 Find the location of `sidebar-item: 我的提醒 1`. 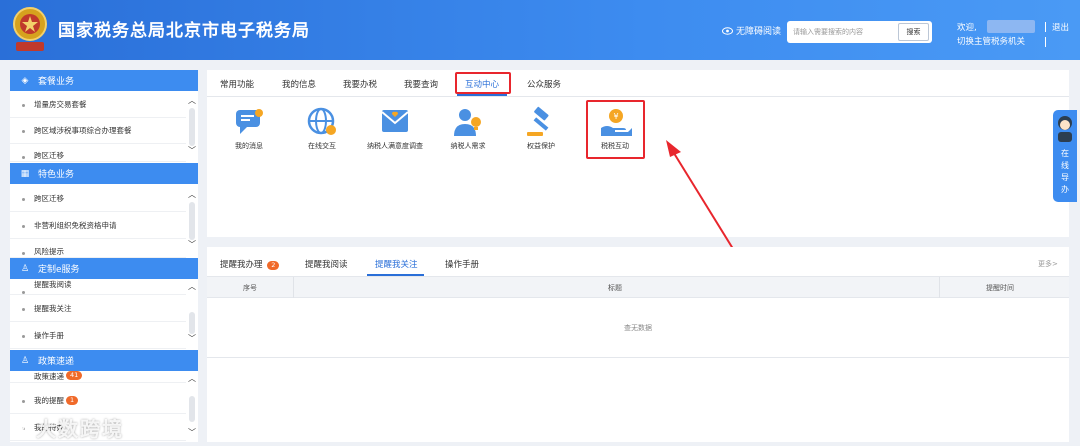

sidebar-item: 我的提醒 1 is located at coordinates (98, 401).